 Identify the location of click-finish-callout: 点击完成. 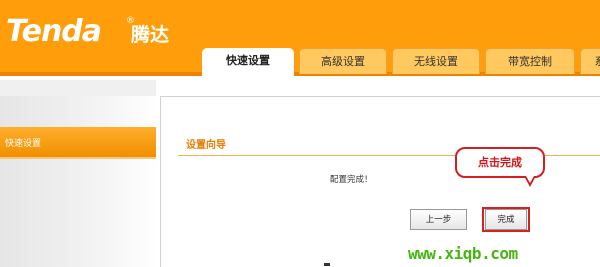
(500, 162).